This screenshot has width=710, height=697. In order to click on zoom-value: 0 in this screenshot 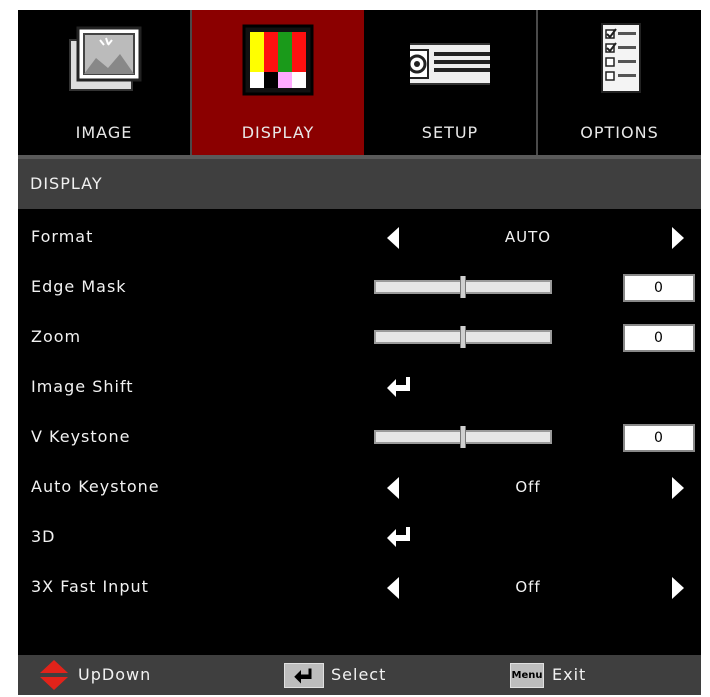, I will do `click(659, 338)`.